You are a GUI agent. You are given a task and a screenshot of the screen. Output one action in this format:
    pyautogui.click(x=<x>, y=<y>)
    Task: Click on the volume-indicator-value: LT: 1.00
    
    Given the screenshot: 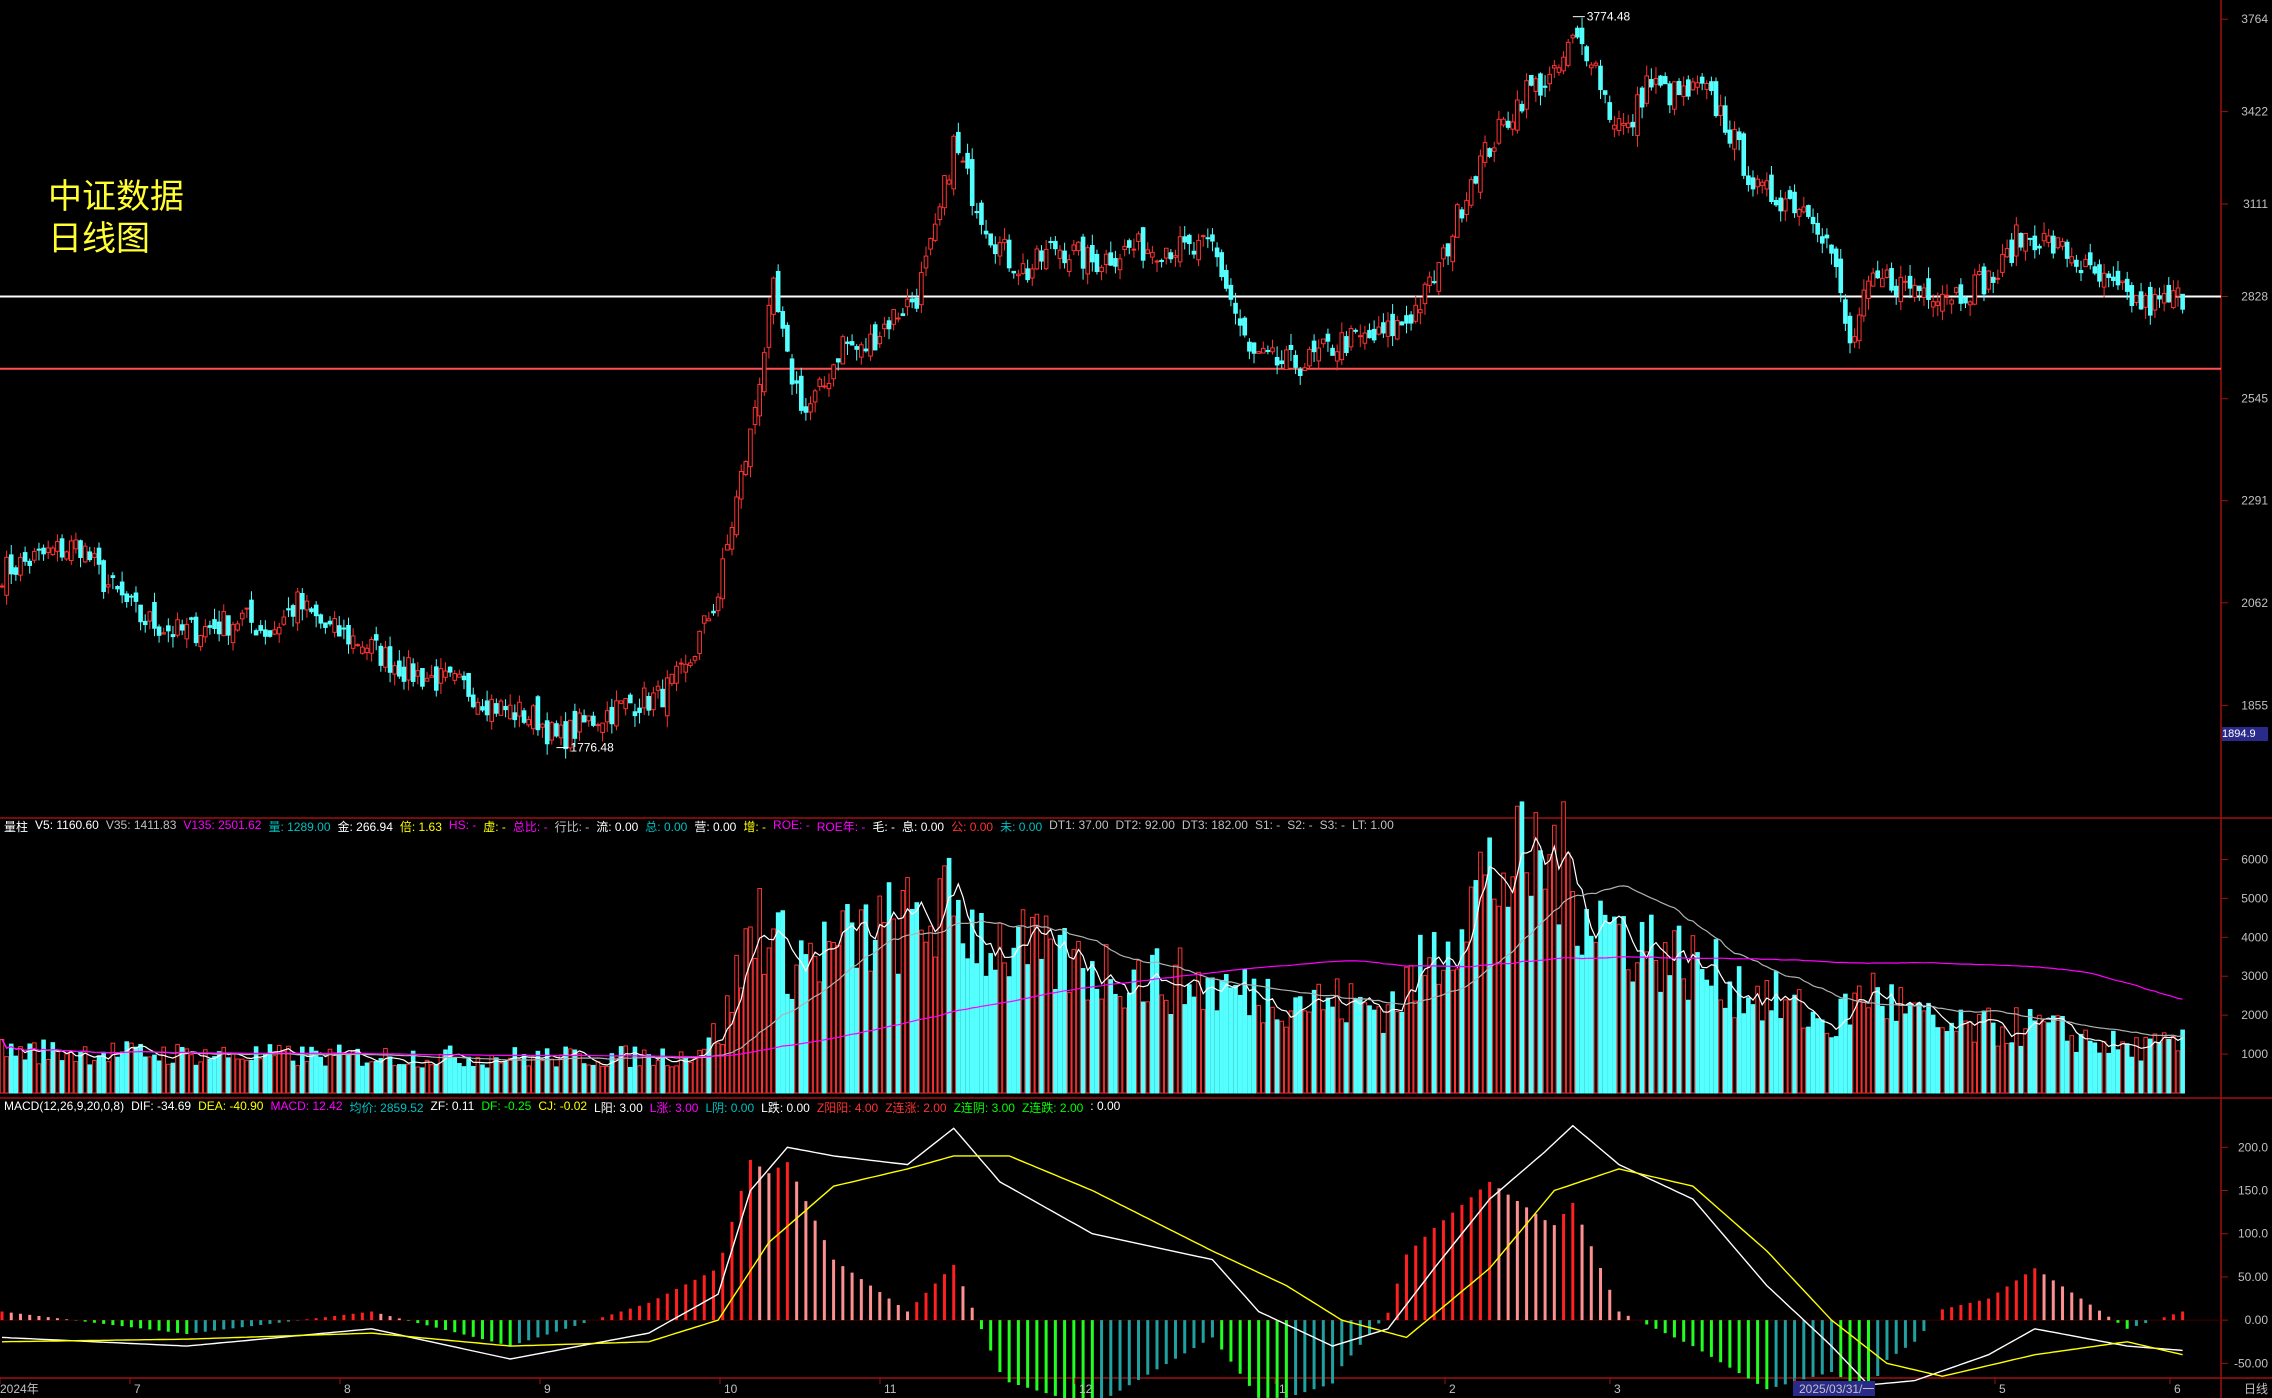 What is the action you would take?
    pyautogui.click(x=1372, y=825)
    